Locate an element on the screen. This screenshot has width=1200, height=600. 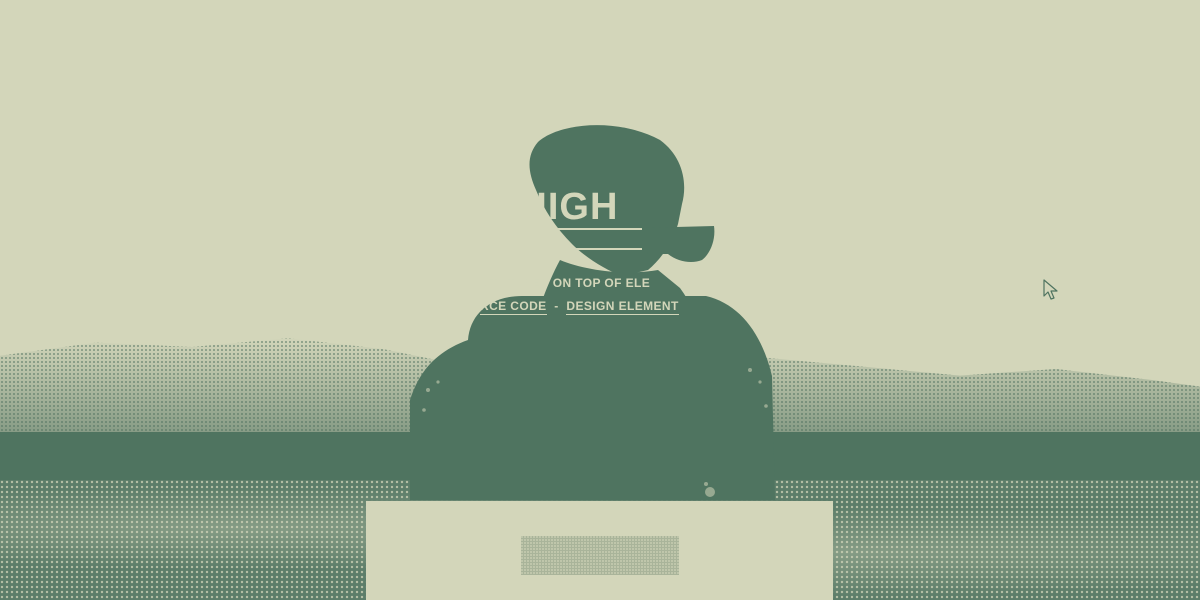
hero-title: TY HIGH is located at coordinates (538, 207).